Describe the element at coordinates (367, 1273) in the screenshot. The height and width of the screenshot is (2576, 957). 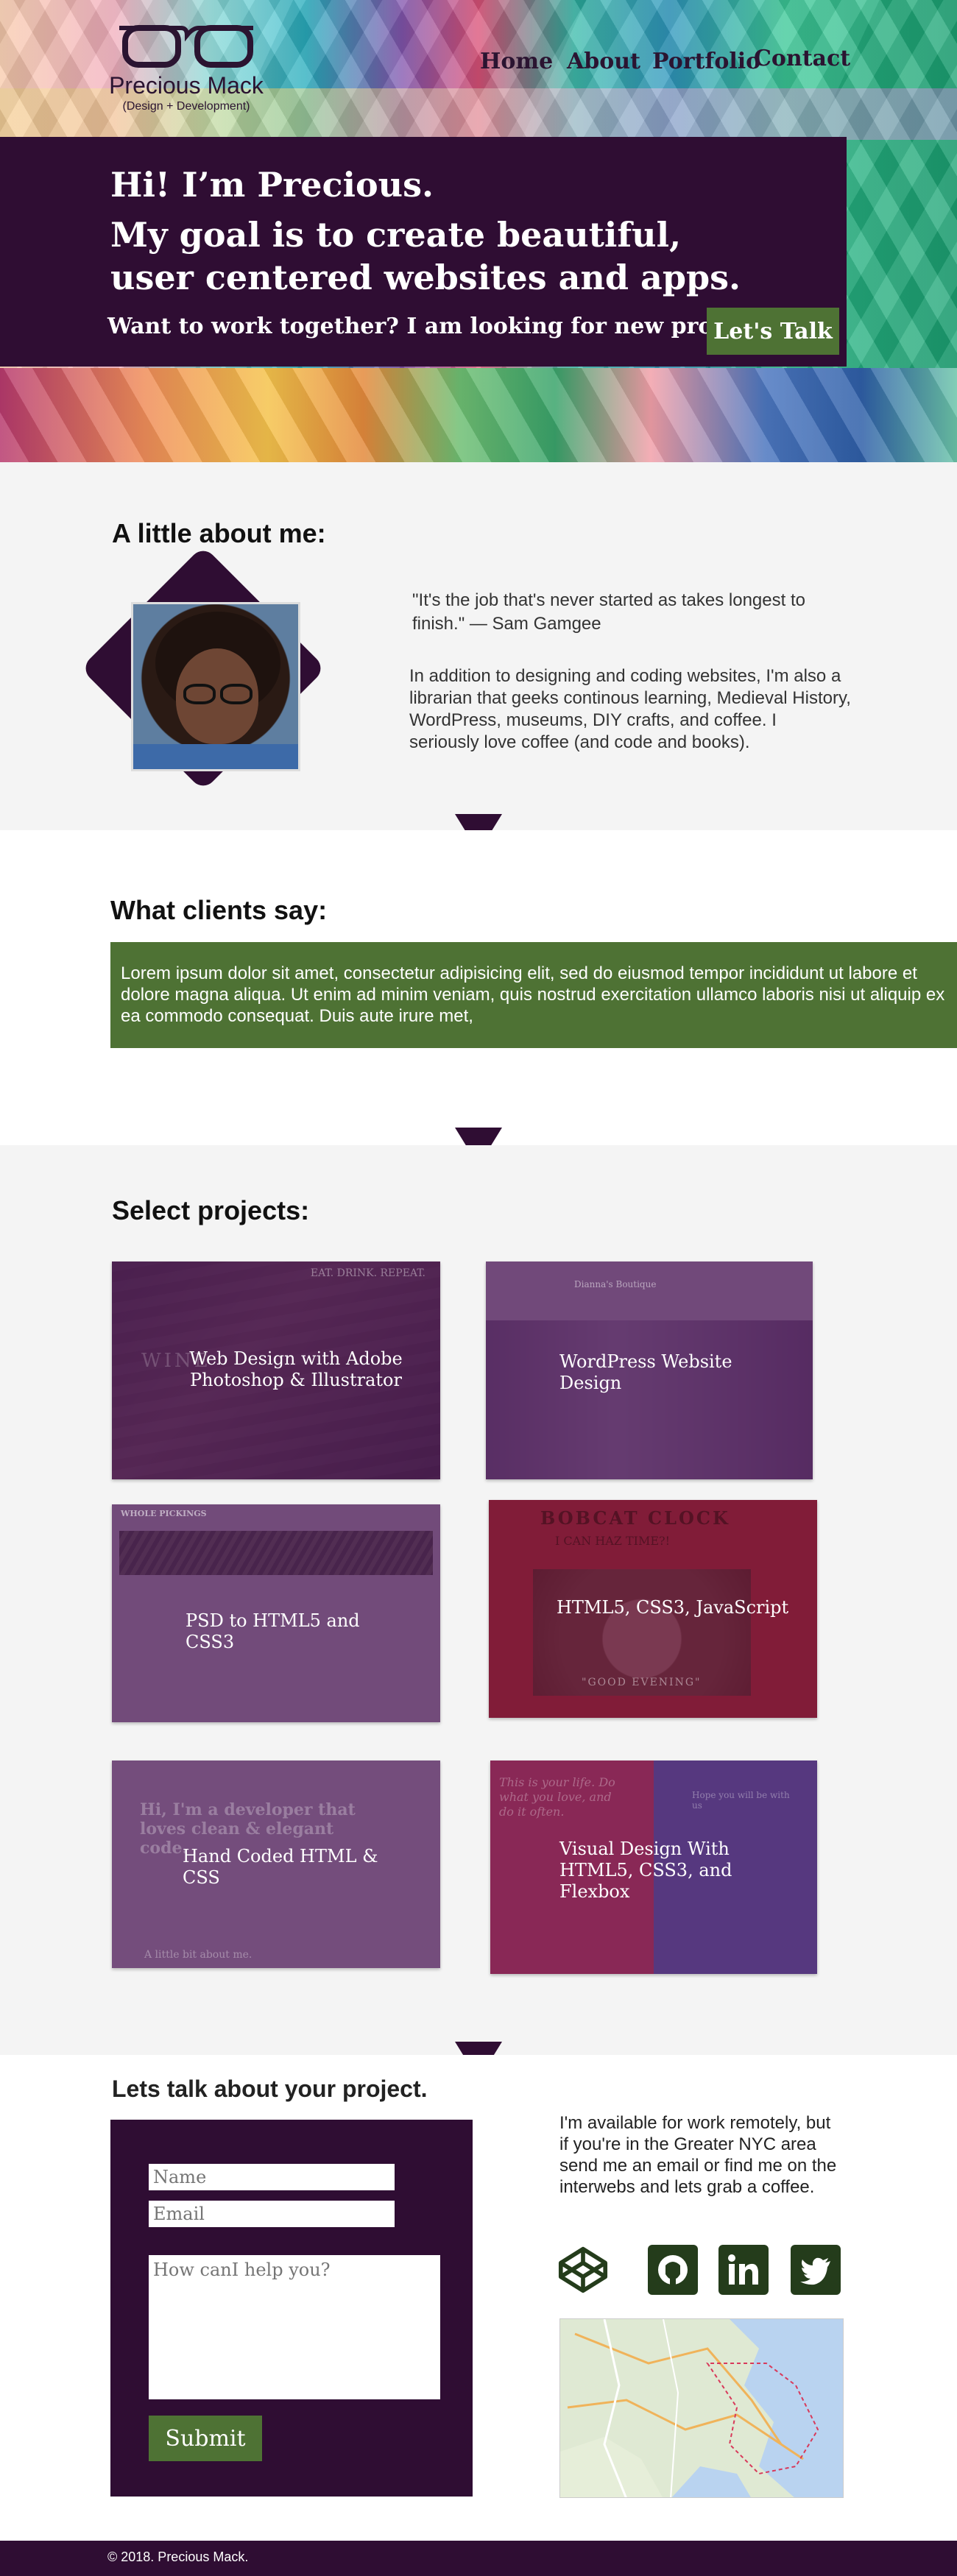
I see `project-screenshot-caption: EAT. DRINK. REPEAT.` at that location.